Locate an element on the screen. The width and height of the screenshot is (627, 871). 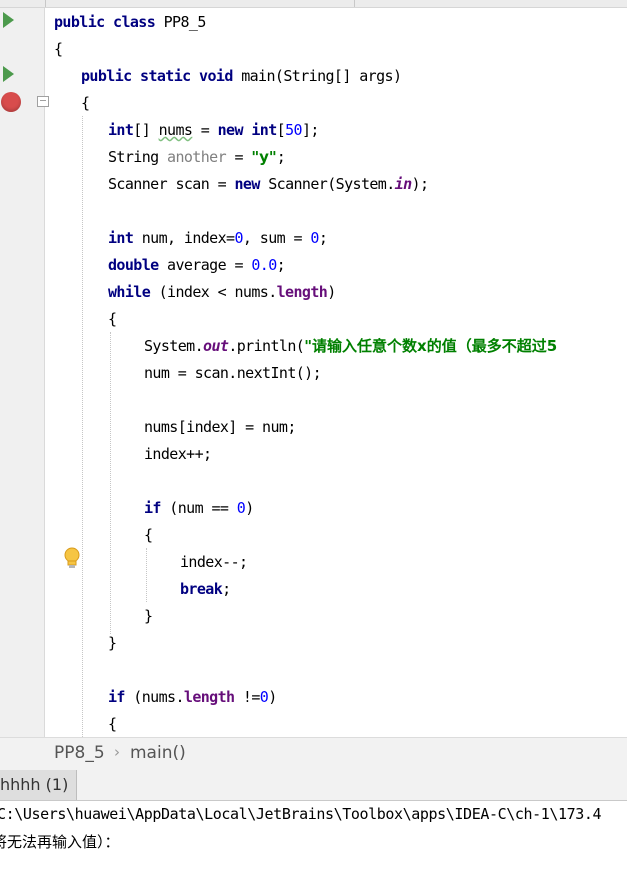
code-line: double average = 0.0; is located at coordinates (197, 265).